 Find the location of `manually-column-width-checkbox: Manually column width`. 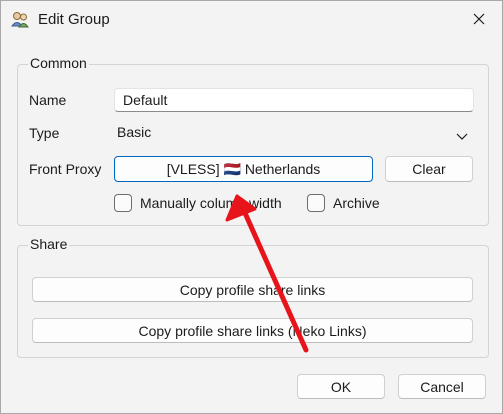

manually-column-width-checkbox: Manually column width is located at coordinates (198, 203).